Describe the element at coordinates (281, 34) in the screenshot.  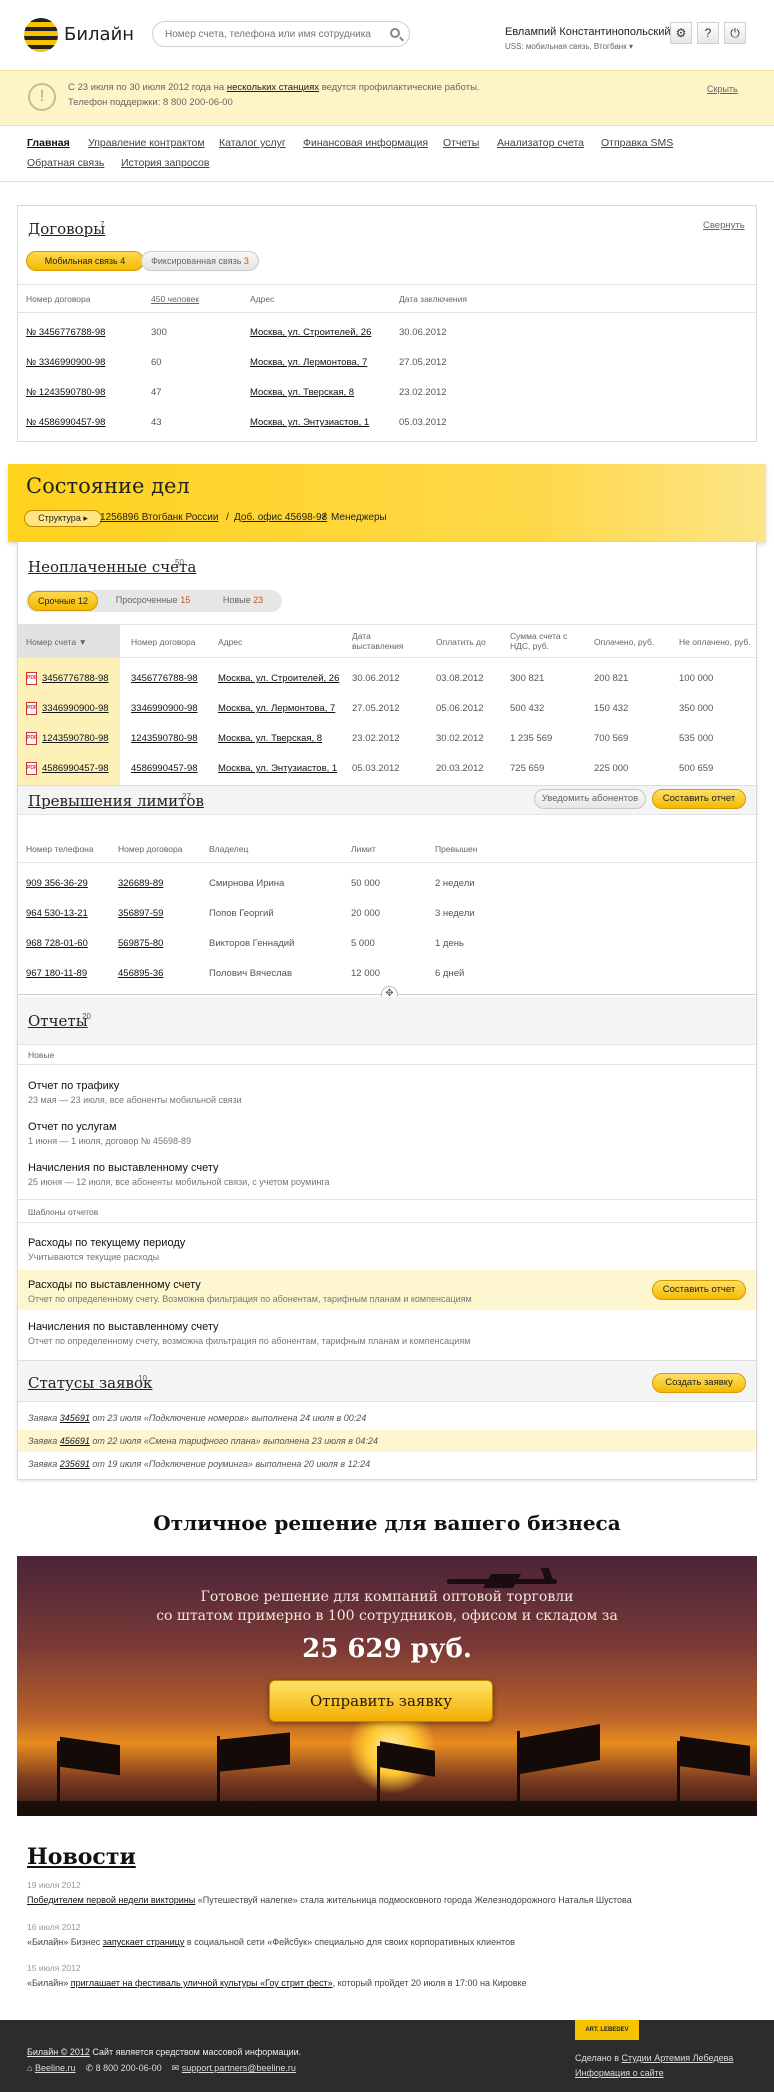
I see `search-input` at that location.